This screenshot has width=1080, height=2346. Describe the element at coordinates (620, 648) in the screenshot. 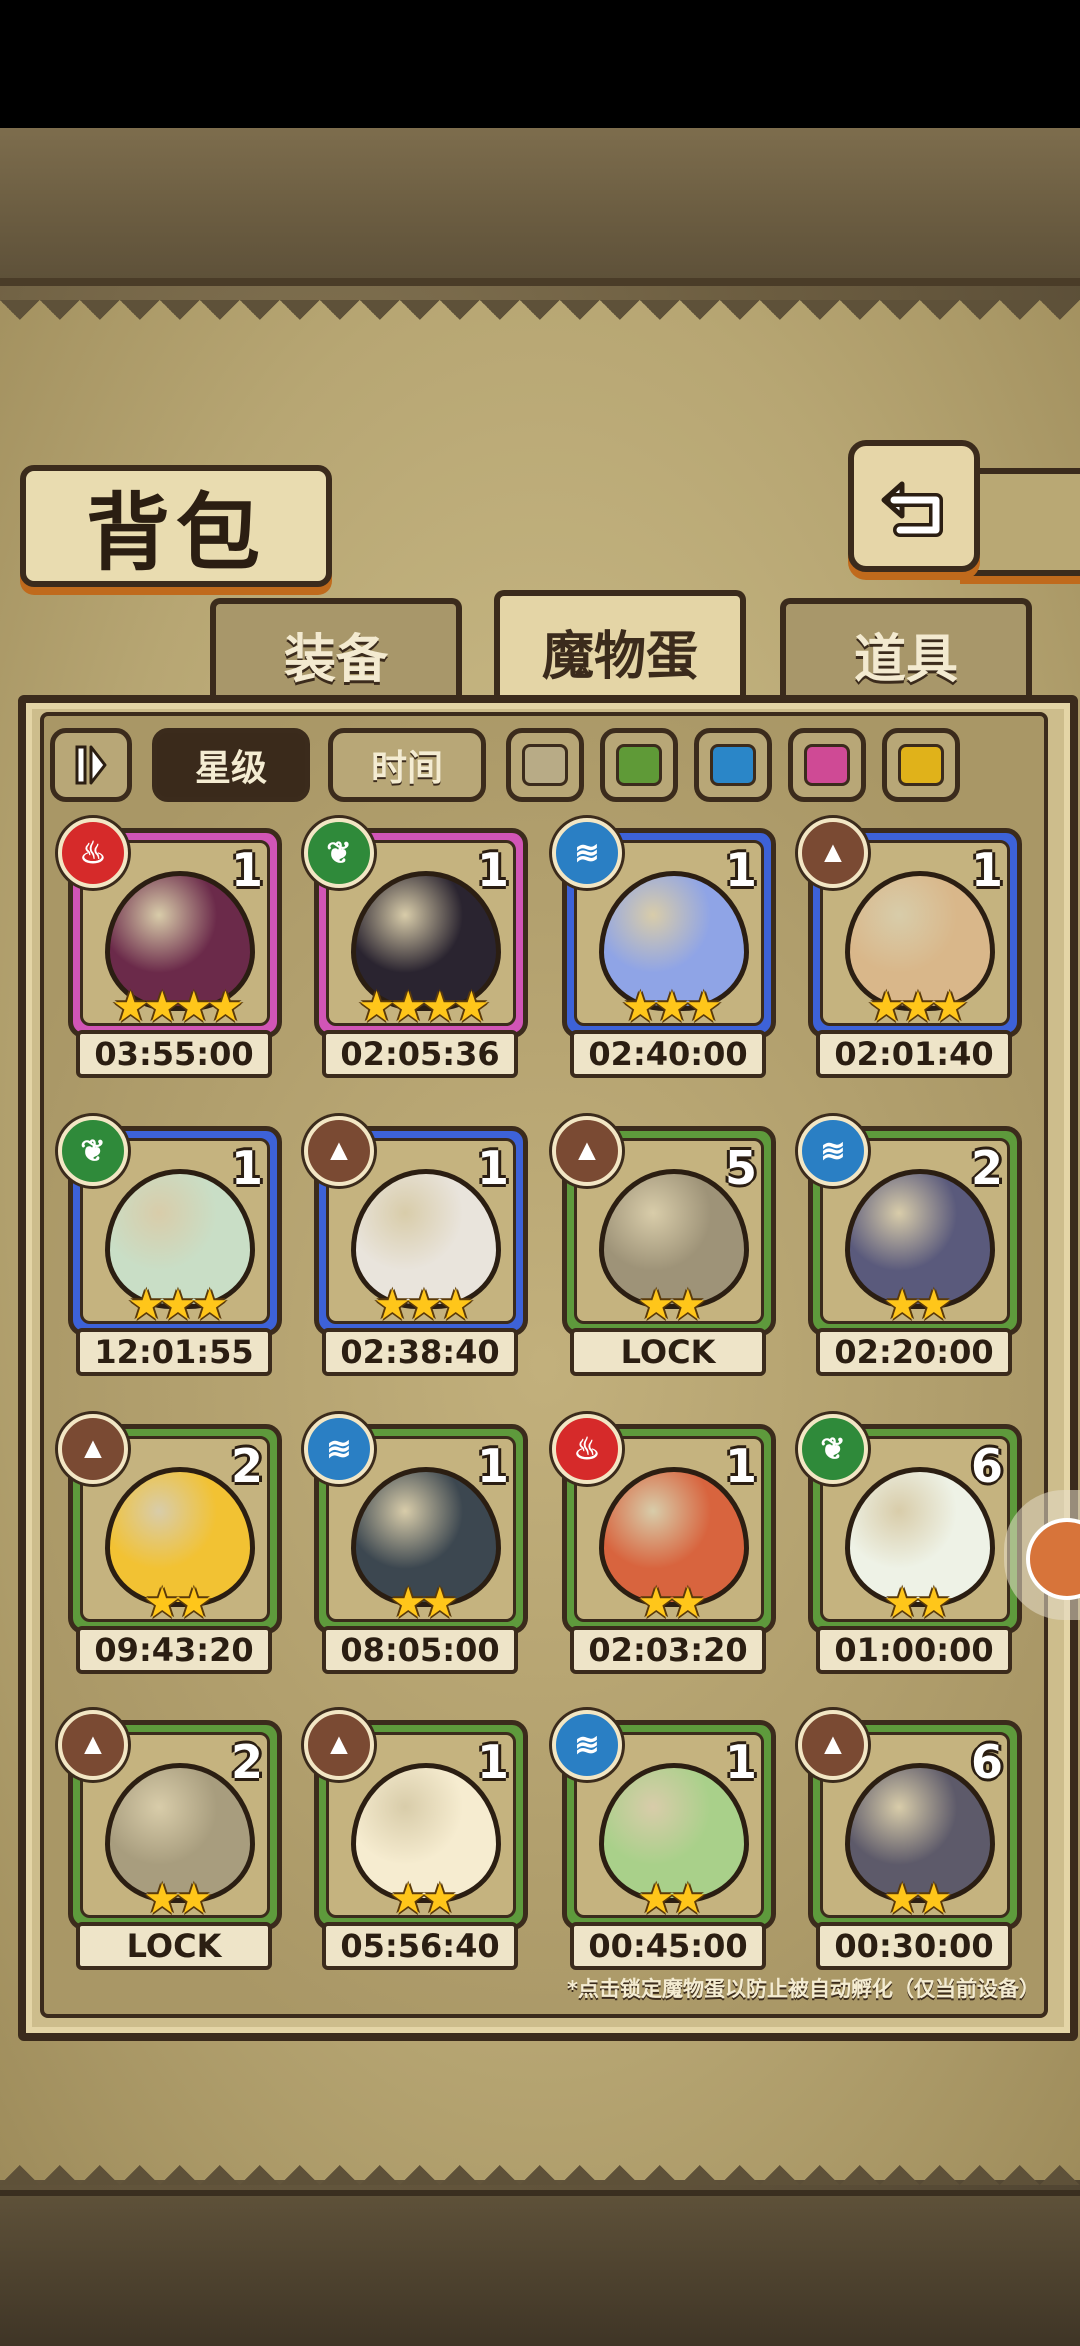

I see `tab-monster-eggs: 魔物蛋` at that location.